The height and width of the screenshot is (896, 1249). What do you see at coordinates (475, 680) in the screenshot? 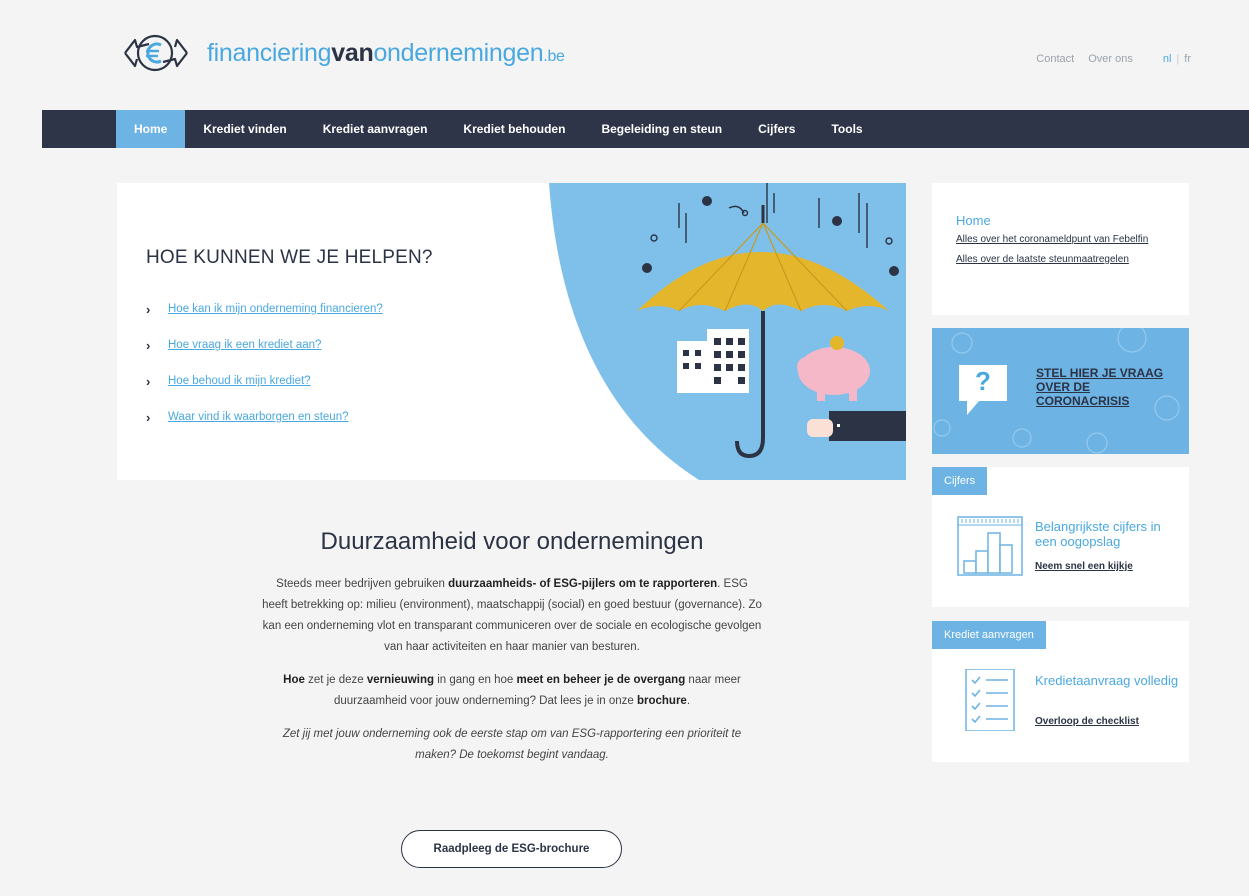
I see `text-span: in gang en hoe` at bounding box center [475, 680].